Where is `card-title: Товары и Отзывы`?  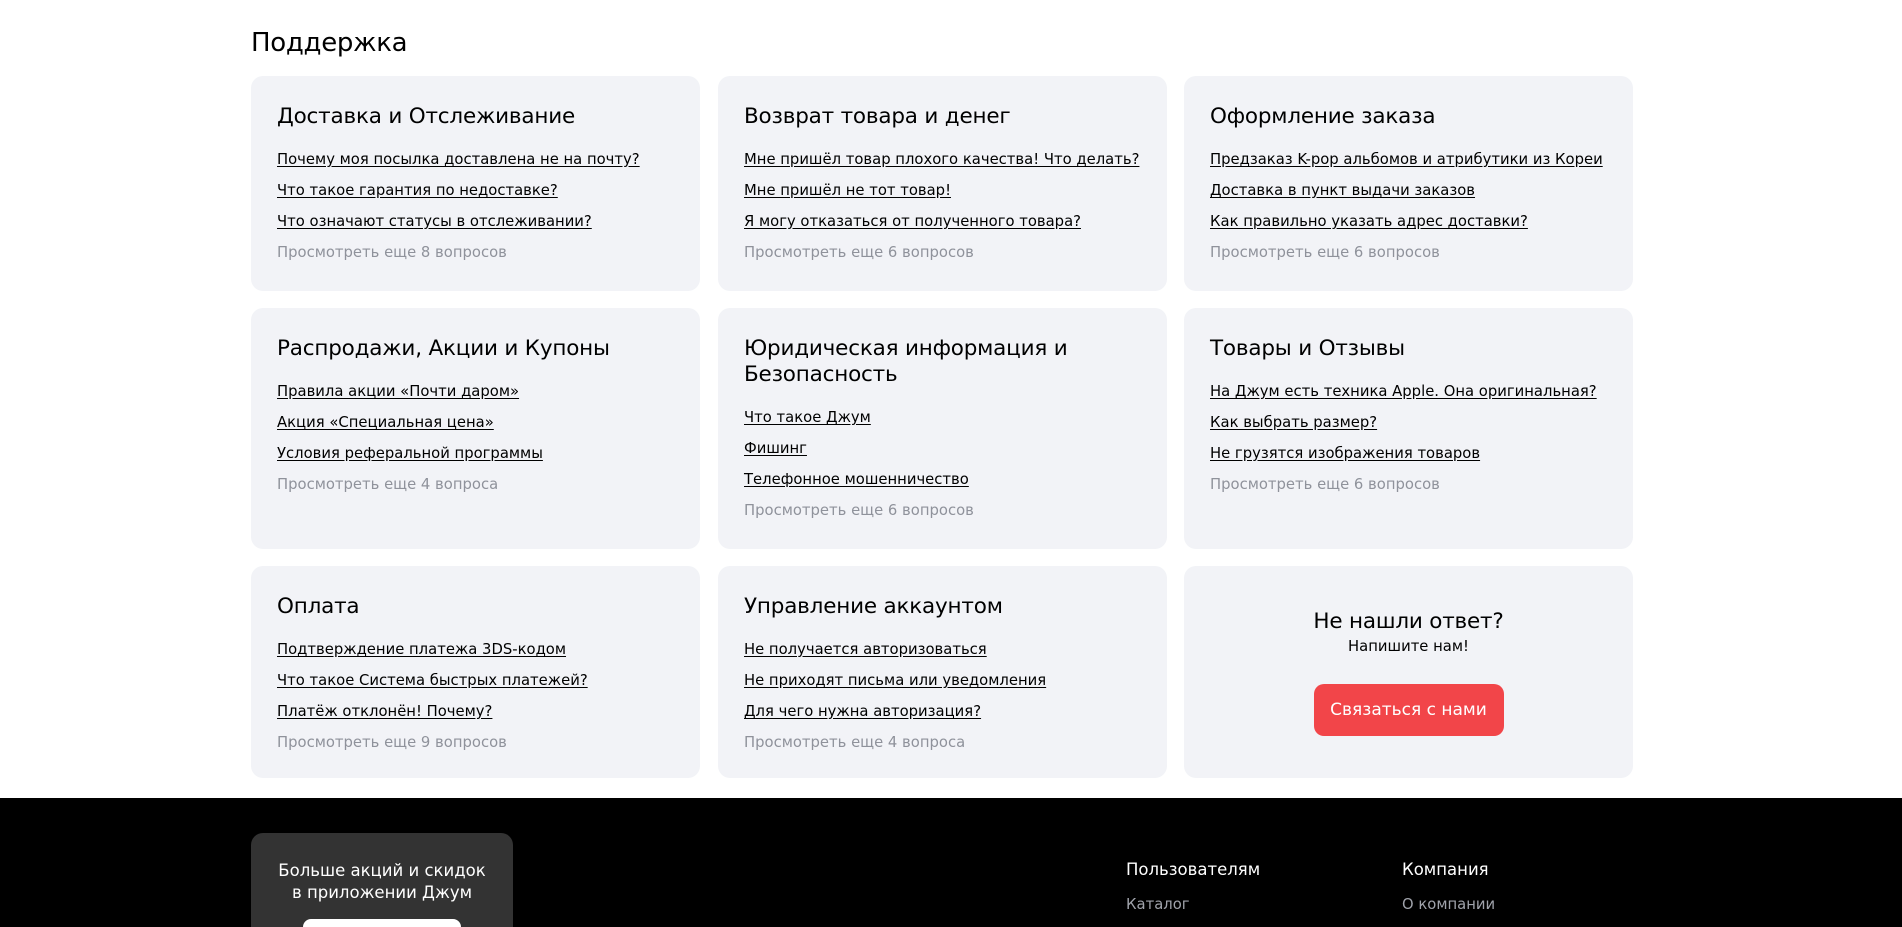
card-title: Товары и Отзывы is located at coordinates (1307, 348).